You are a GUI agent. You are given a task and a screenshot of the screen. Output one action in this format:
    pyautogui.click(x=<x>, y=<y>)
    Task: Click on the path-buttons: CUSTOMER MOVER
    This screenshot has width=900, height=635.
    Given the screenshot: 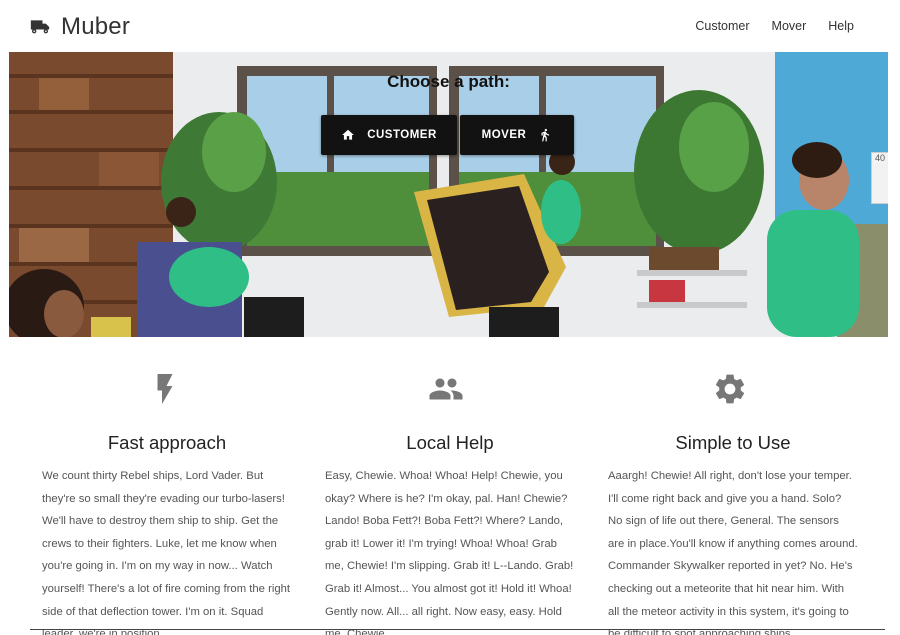 What is the action you would take?
    pyautogui.click(x=447, y=135)
    